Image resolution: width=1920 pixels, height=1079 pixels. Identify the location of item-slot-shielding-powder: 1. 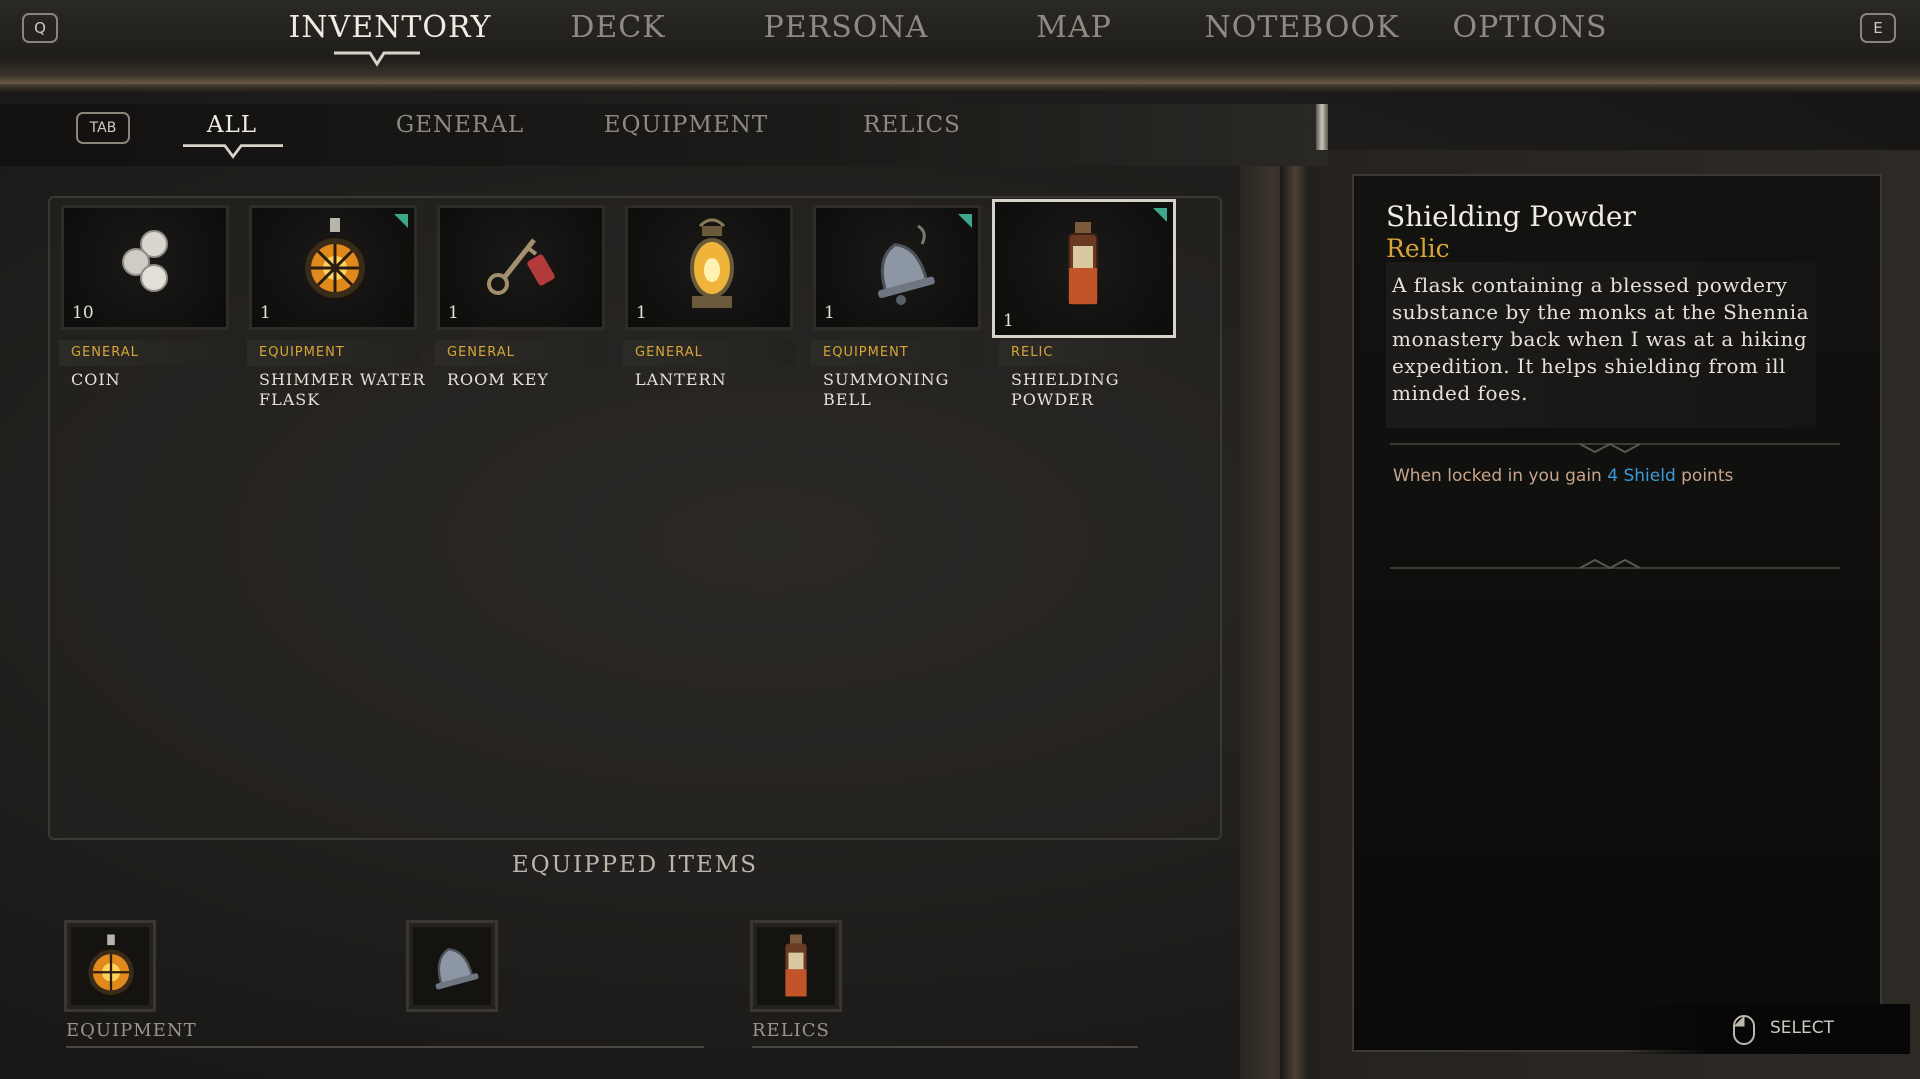
(1084, 268).